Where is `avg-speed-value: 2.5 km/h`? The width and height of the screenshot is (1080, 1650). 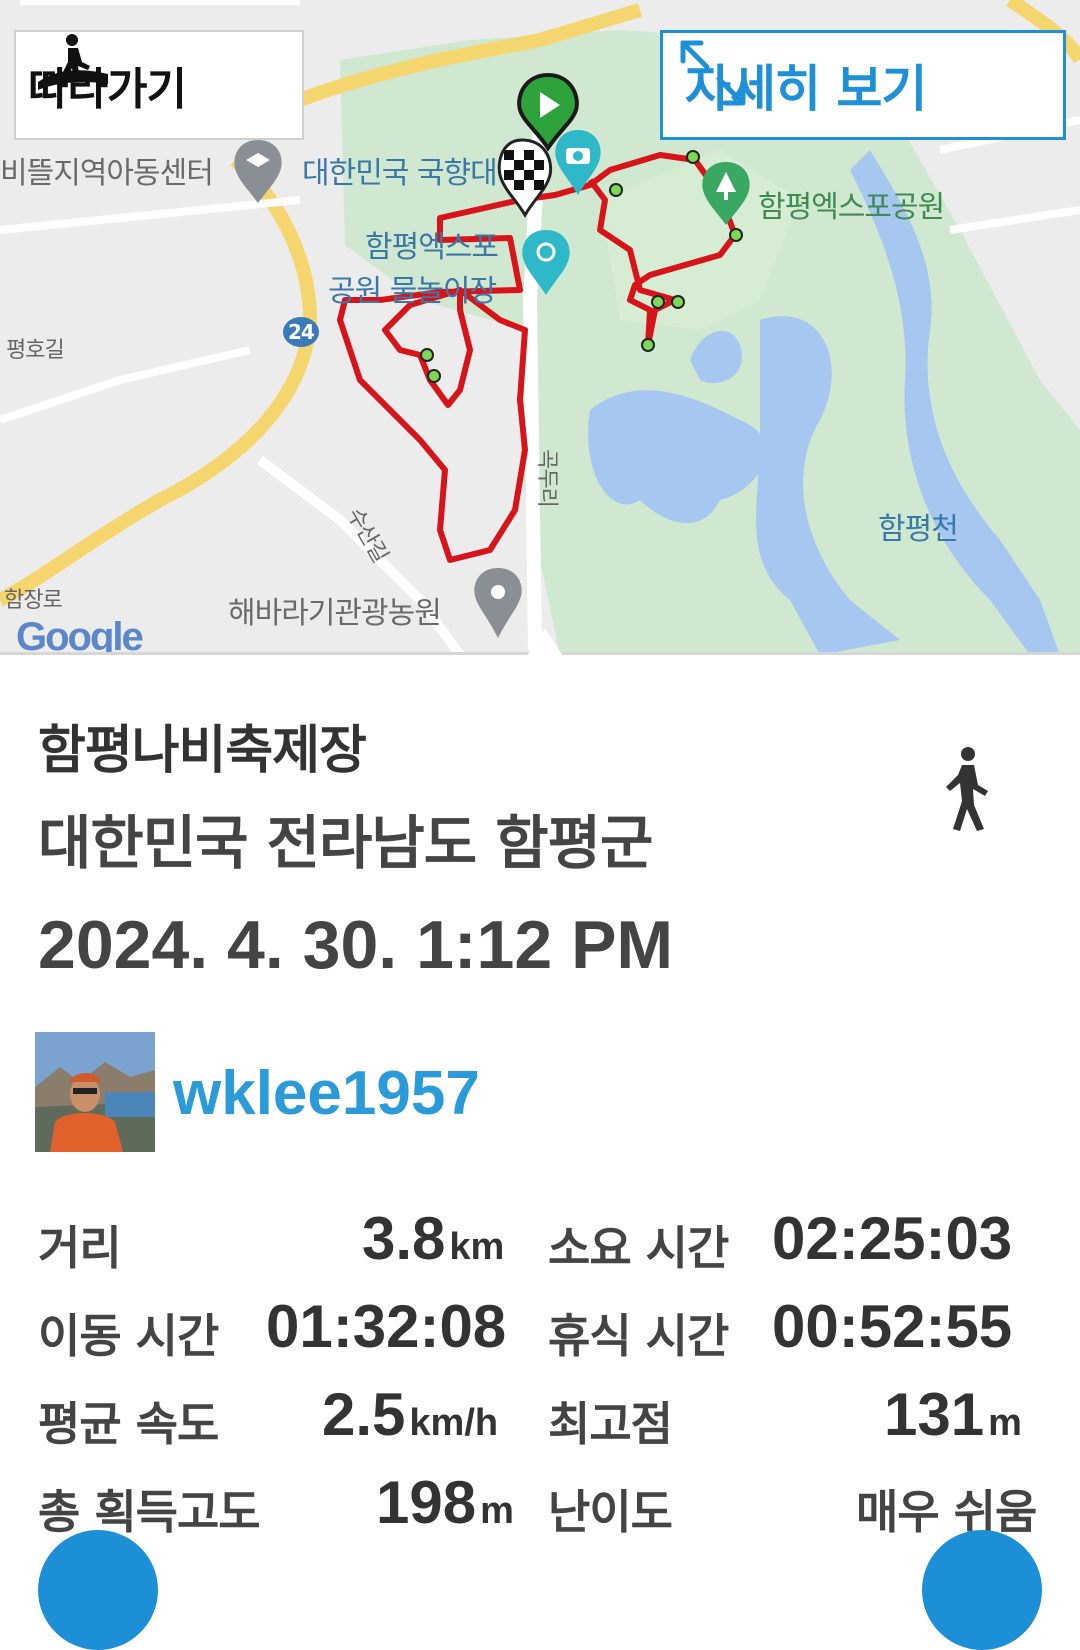
avg-speed-value: 2.5 km/h is located at coordinates (410, 1414).